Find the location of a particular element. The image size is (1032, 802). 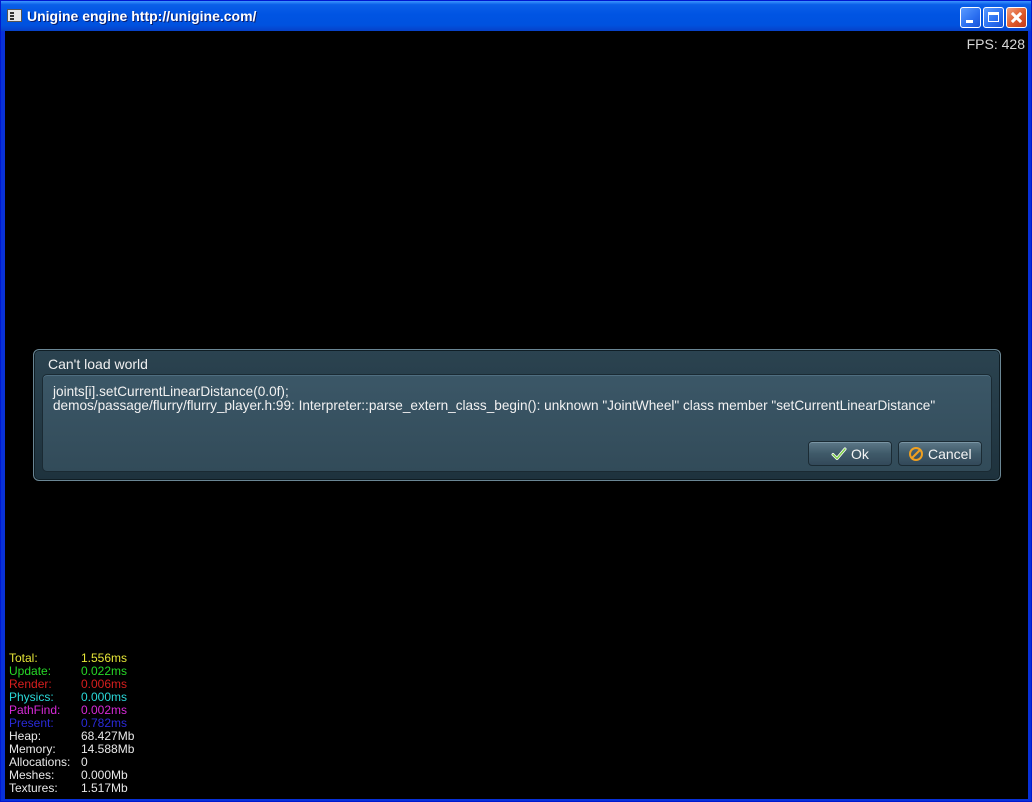

window-title: Unigine engine http://unigine.com/ is located at coordinates (142, 16).